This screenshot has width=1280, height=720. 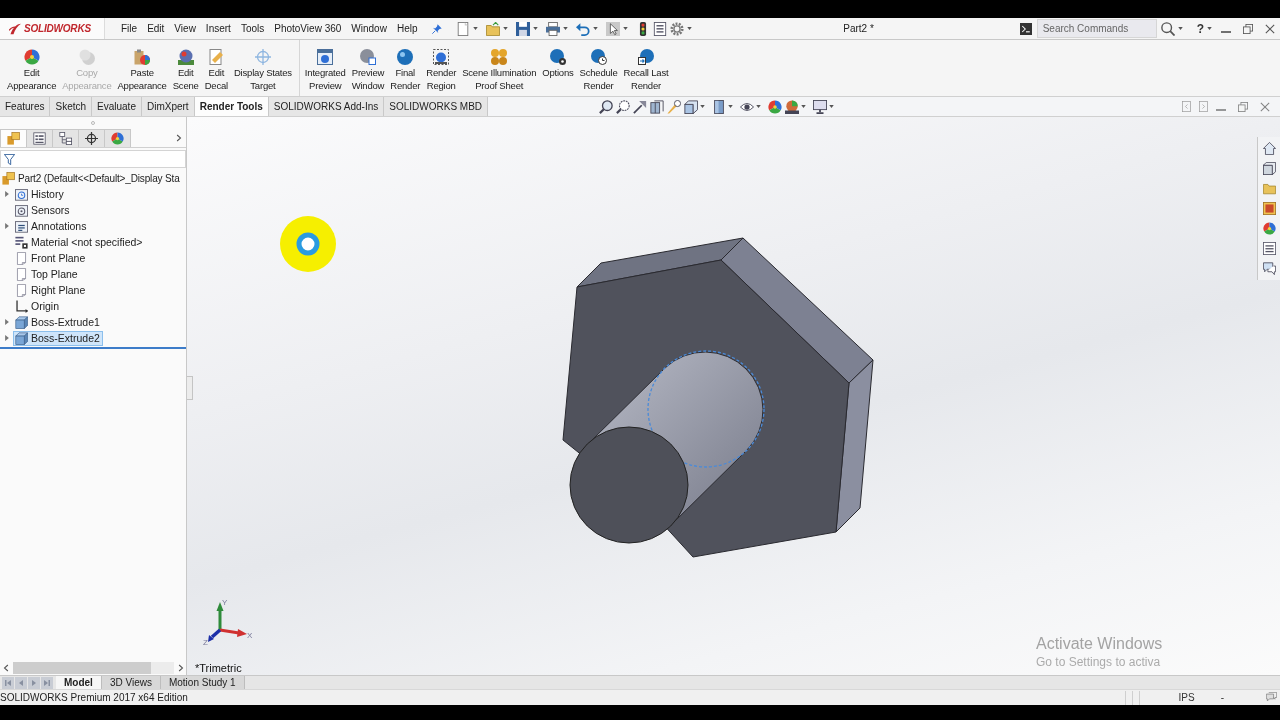 I want to click on model-tab: 3D Views, so click(x=131, y=682).